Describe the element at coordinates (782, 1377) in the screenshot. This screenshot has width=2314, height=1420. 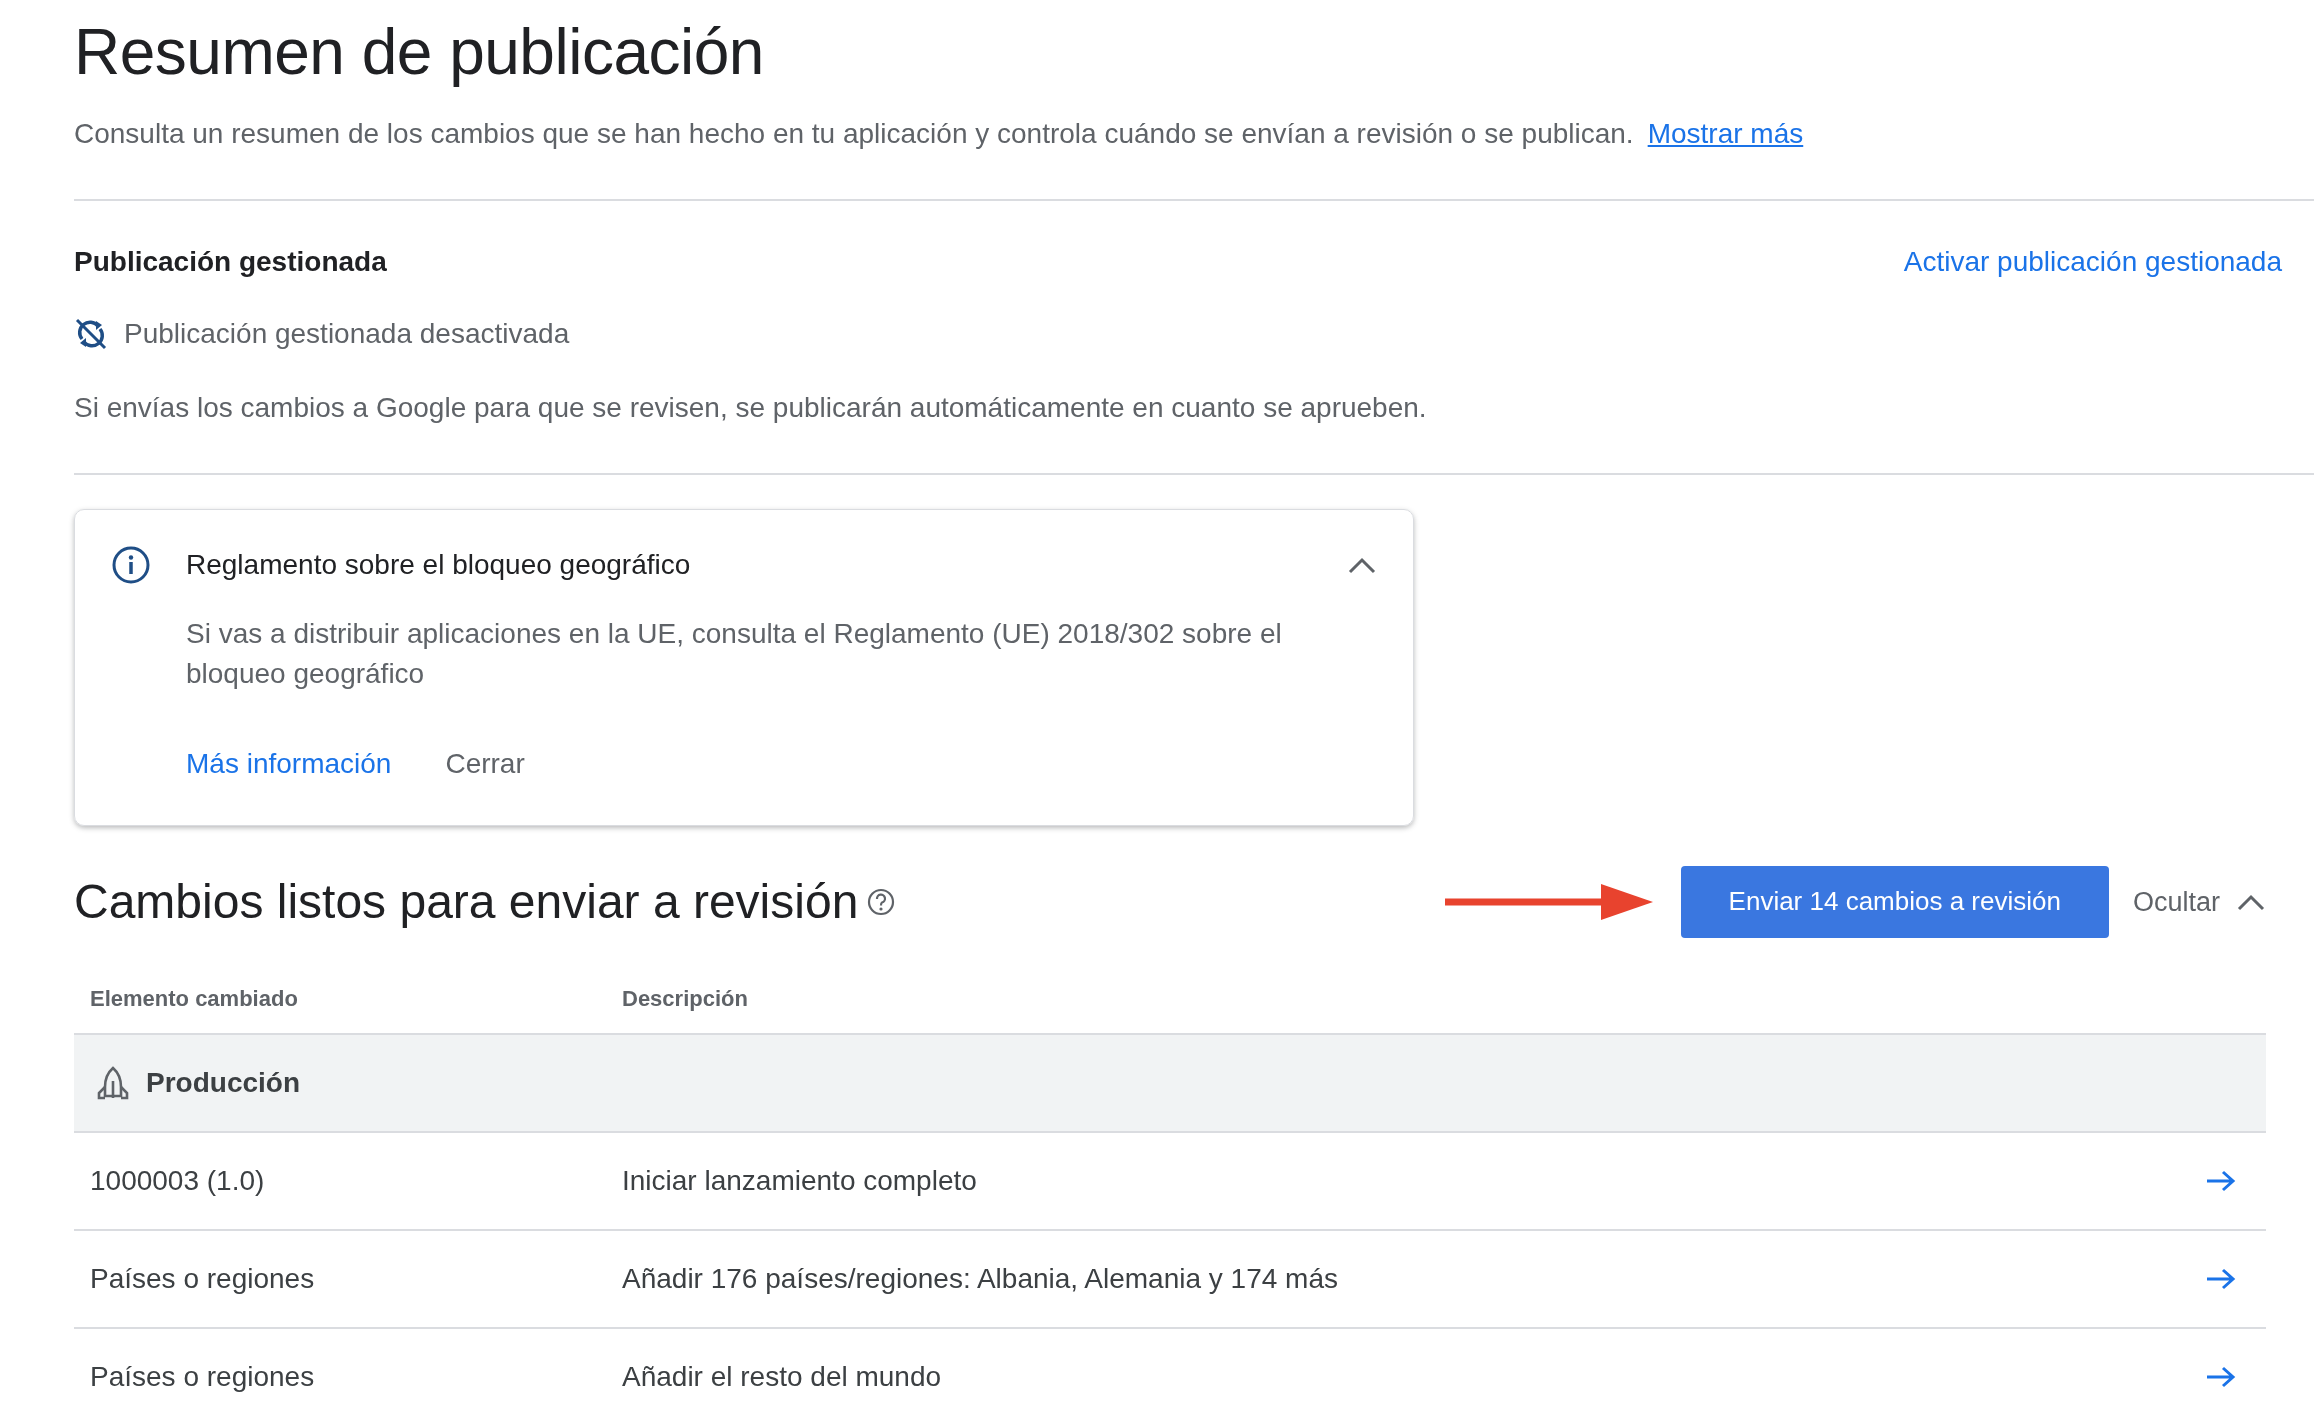
I see `table-cell-text: Añadir el resto del mundo` at that location.